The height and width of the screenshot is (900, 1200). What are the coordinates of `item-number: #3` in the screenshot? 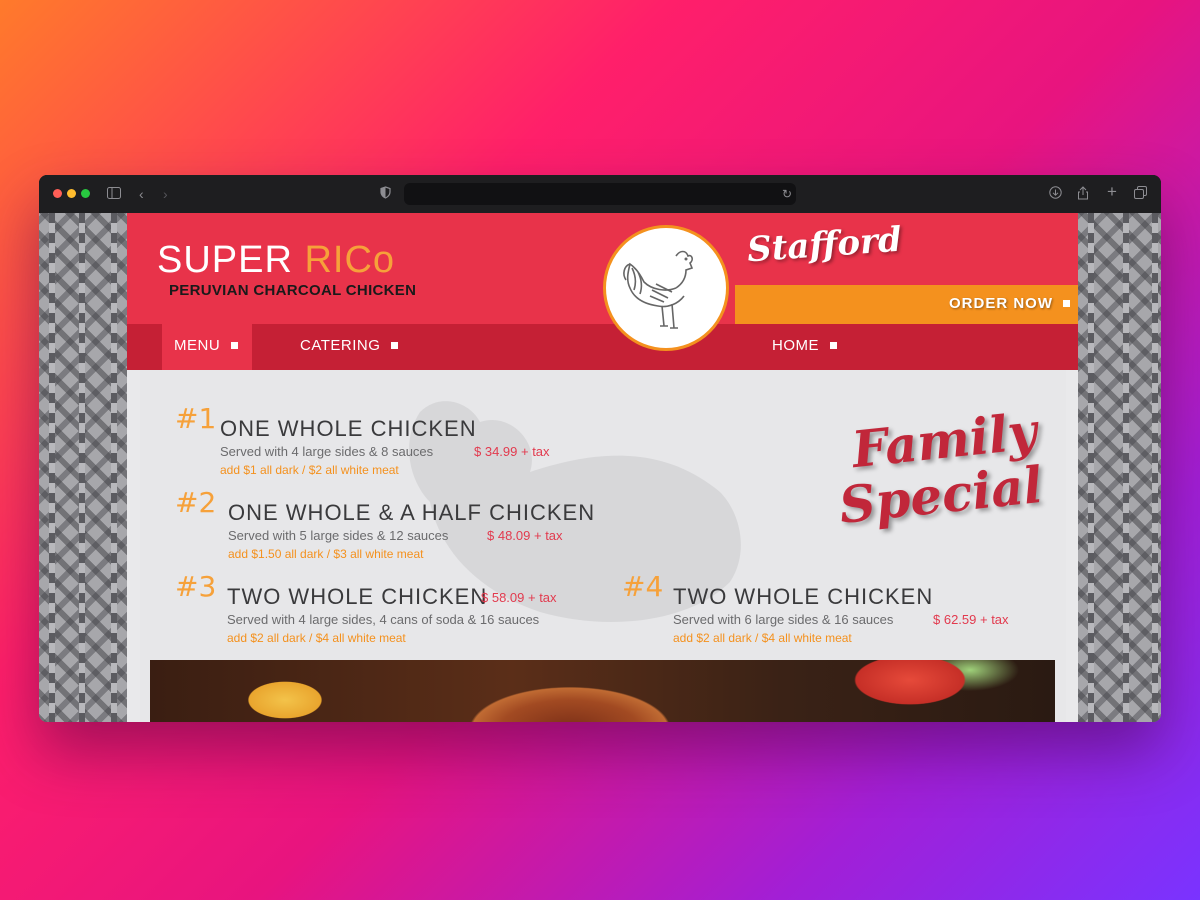 It's located at (196, 586).